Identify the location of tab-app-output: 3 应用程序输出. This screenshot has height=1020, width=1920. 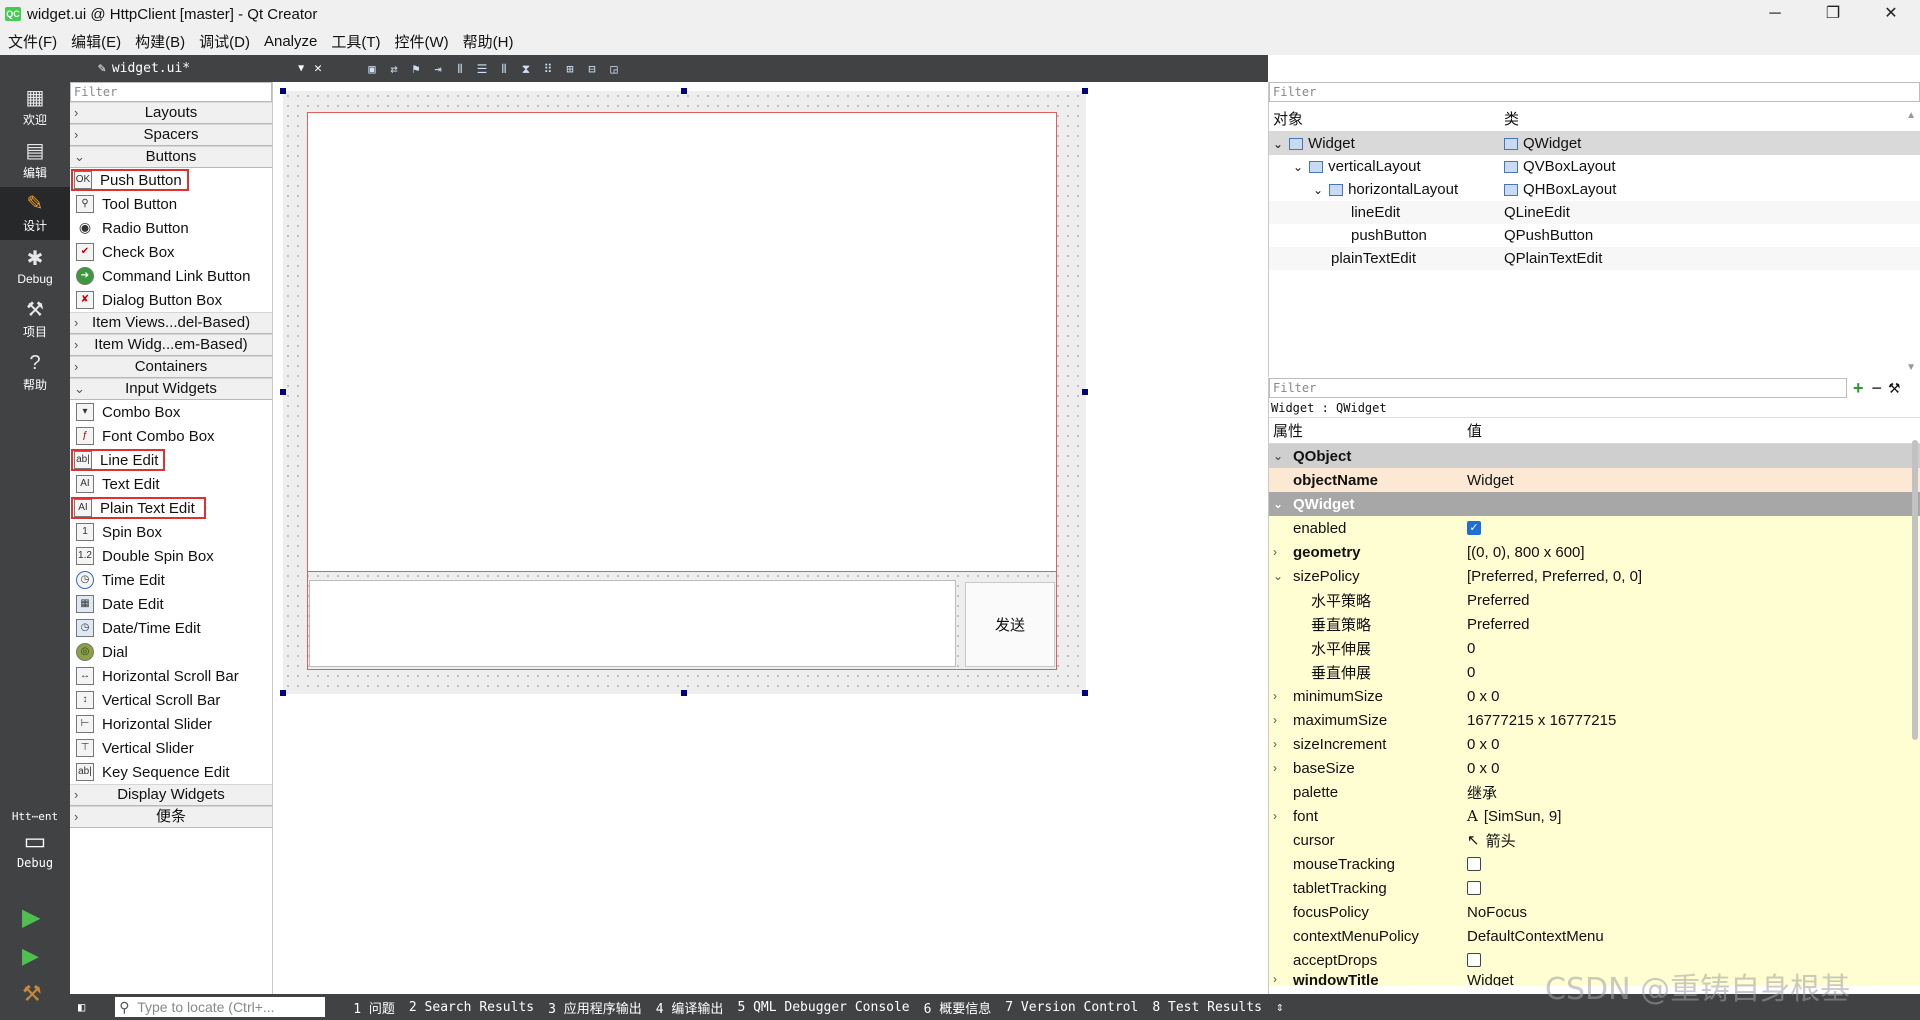
(595, 1007).